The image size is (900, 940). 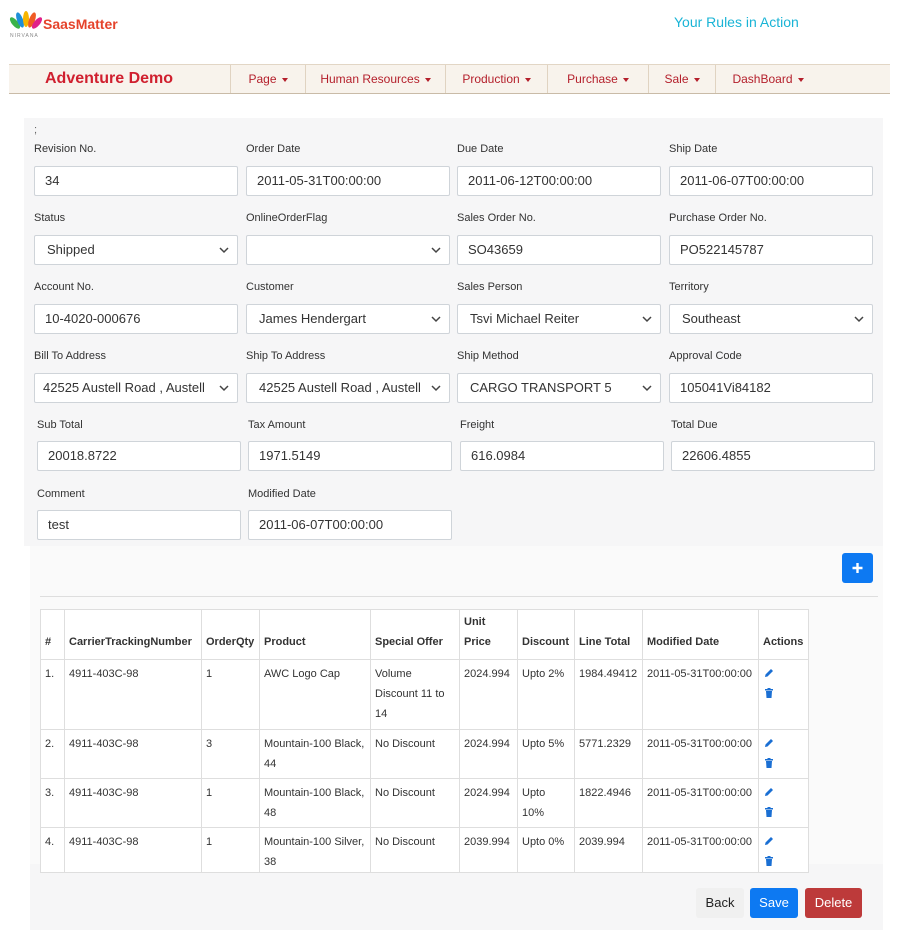 I want to click on nav-item-sale: Sale, so click(x=681, y=79).